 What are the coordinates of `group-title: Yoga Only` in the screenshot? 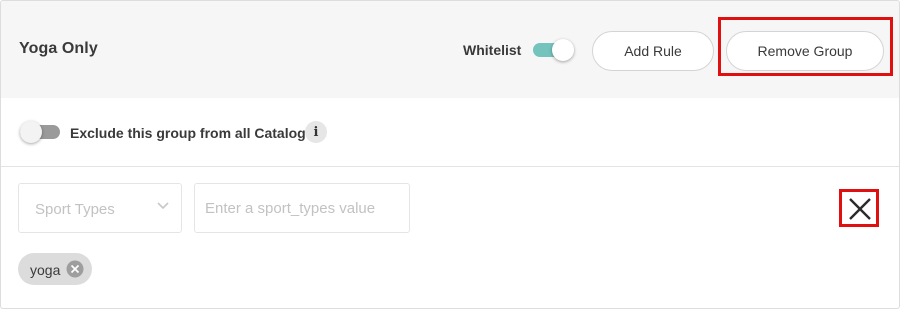 It's located at (58, 48).